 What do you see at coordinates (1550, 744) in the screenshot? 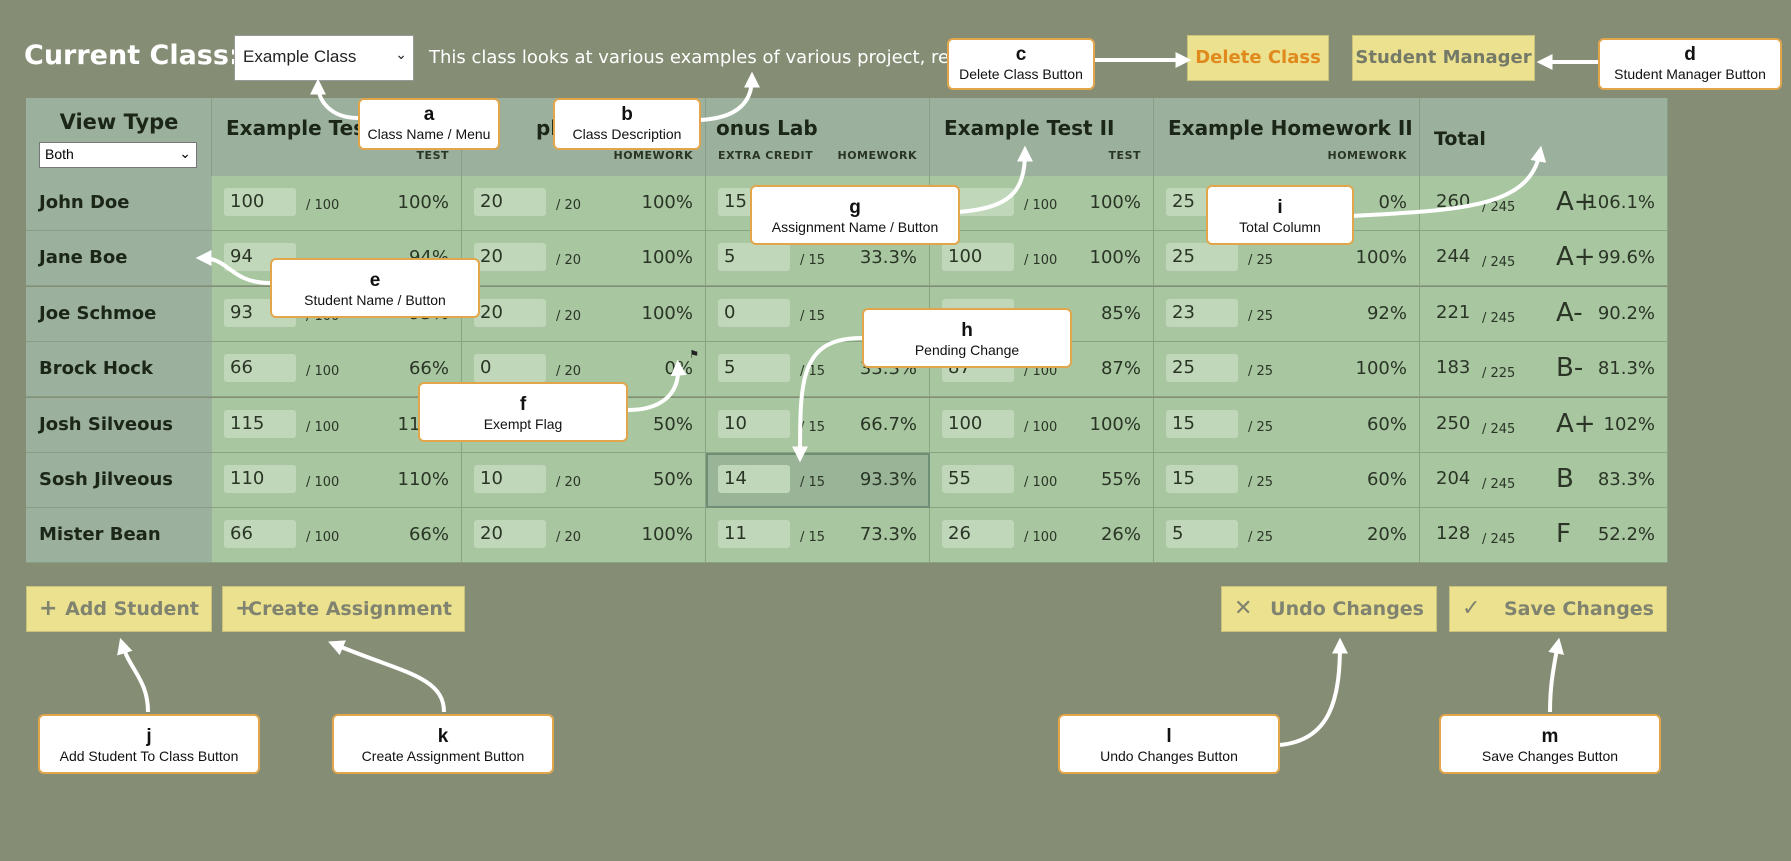
I see `callout-m: m Save Changes Button` at bounding box center [1550, 744].